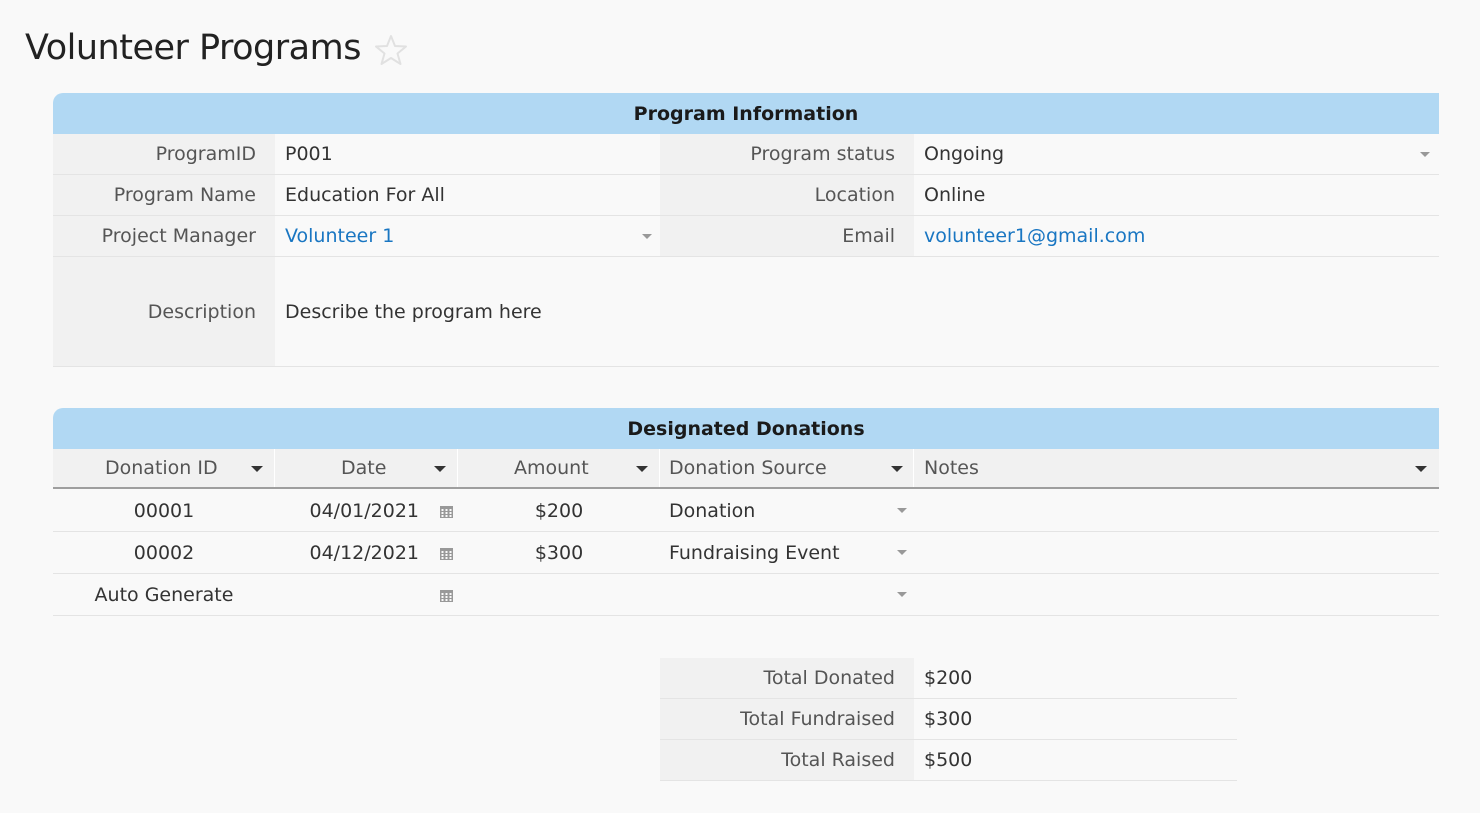 The height and width of the screenshot is (813, 1480). Describe the element at coordinates (787, 678) in the screenshot. I see `total-donated-label: Total Donated` at that location.